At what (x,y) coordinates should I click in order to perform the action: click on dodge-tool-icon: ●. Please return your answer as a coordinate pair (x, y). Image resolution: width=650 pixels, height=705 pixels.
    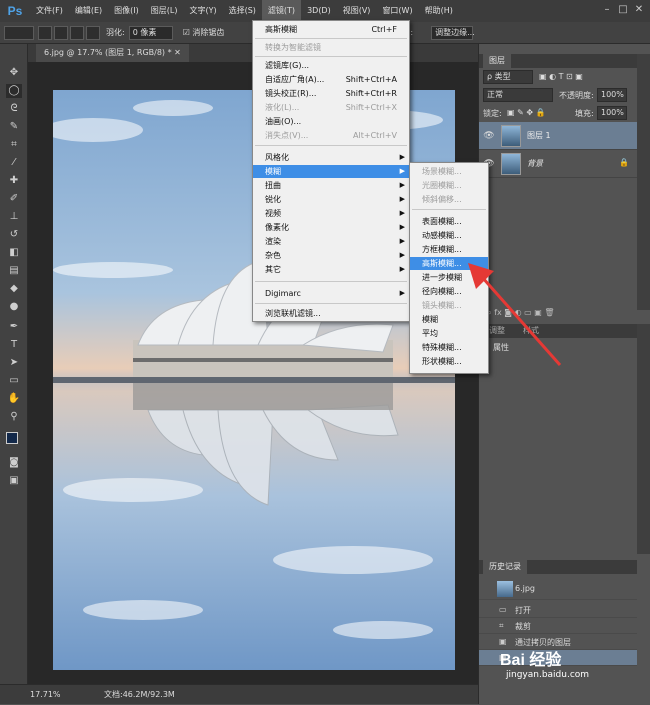
    Looking at the image, I should click on (14, 307).